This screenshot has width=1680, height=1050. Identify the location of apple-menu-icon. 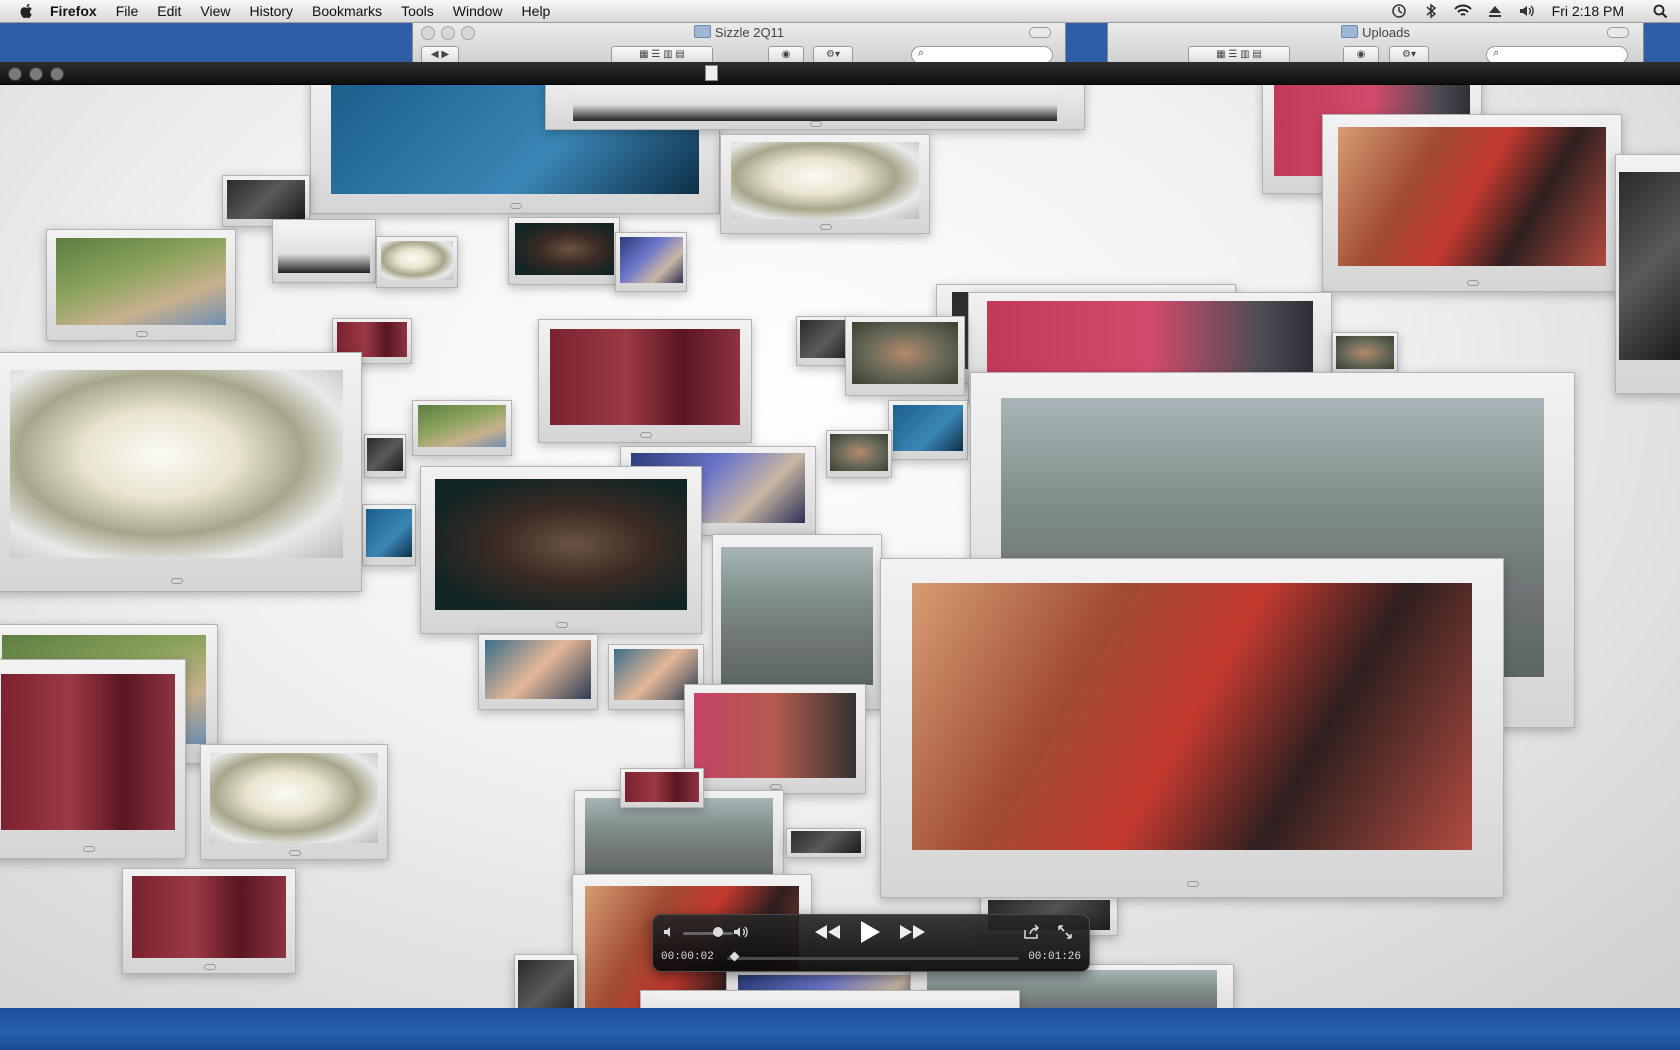
(27, 11).